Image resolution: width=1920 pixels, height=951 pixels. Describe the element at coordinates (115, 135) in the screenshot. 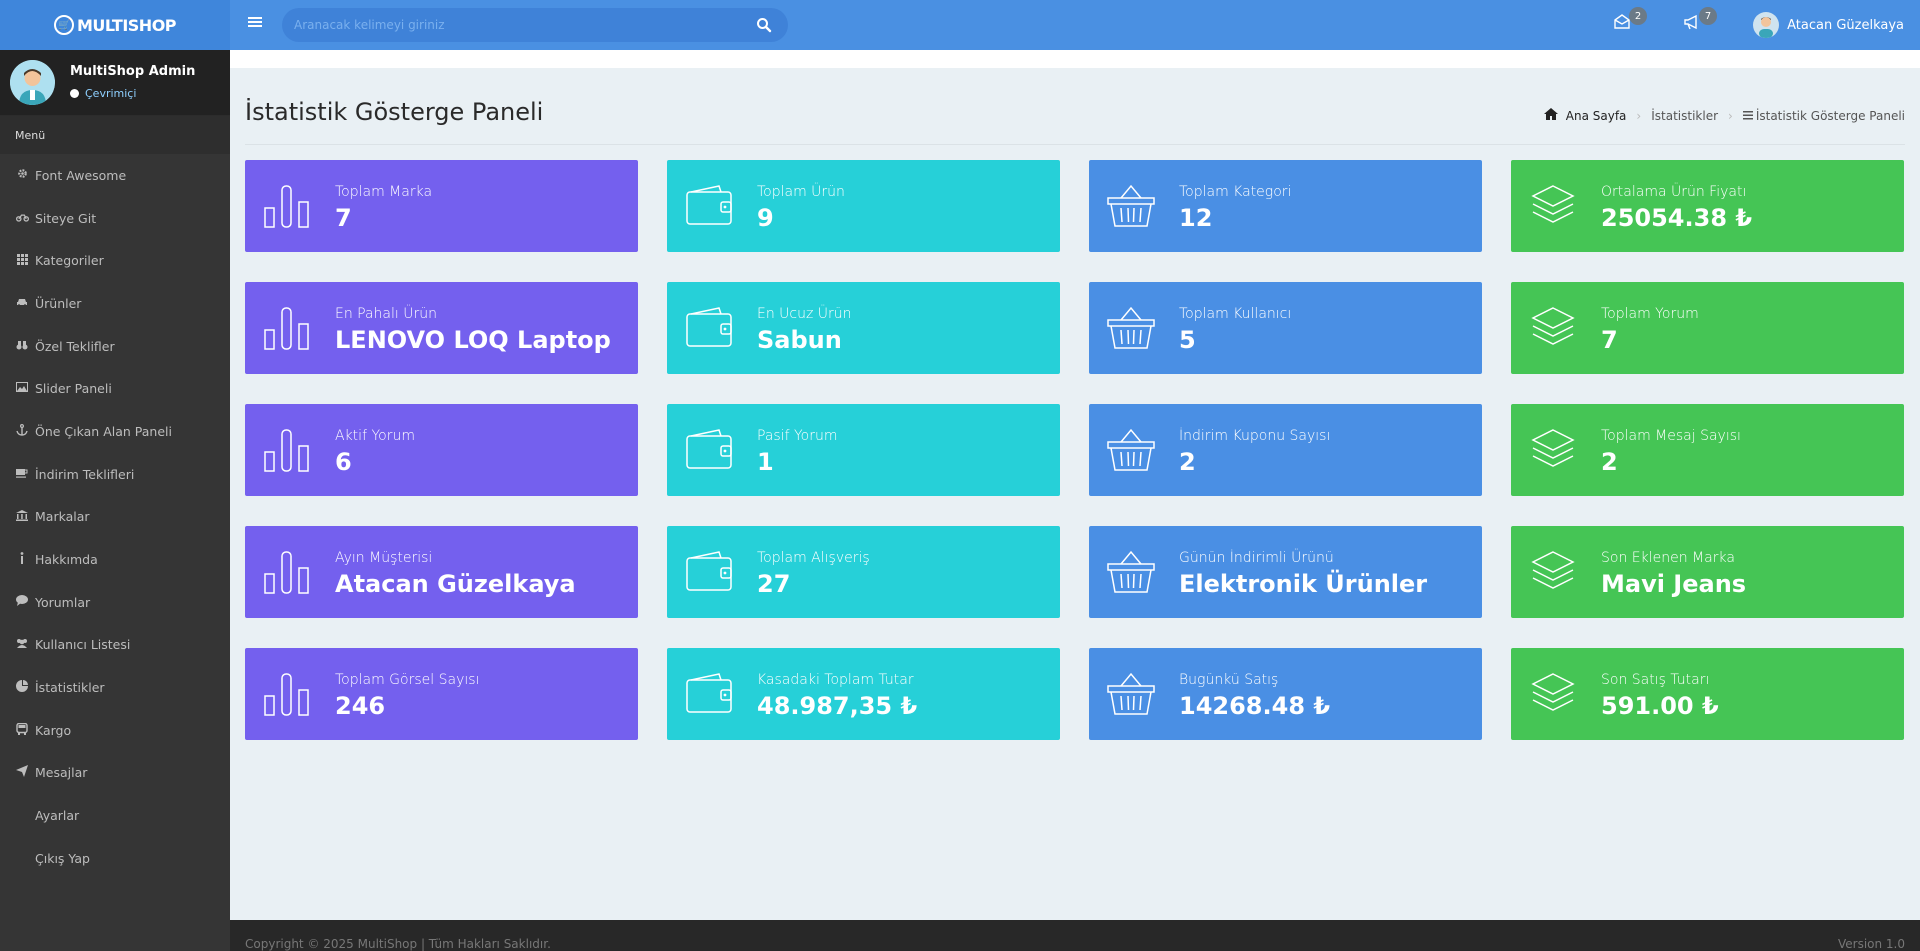

I see `menu-header: Menü` at that location.